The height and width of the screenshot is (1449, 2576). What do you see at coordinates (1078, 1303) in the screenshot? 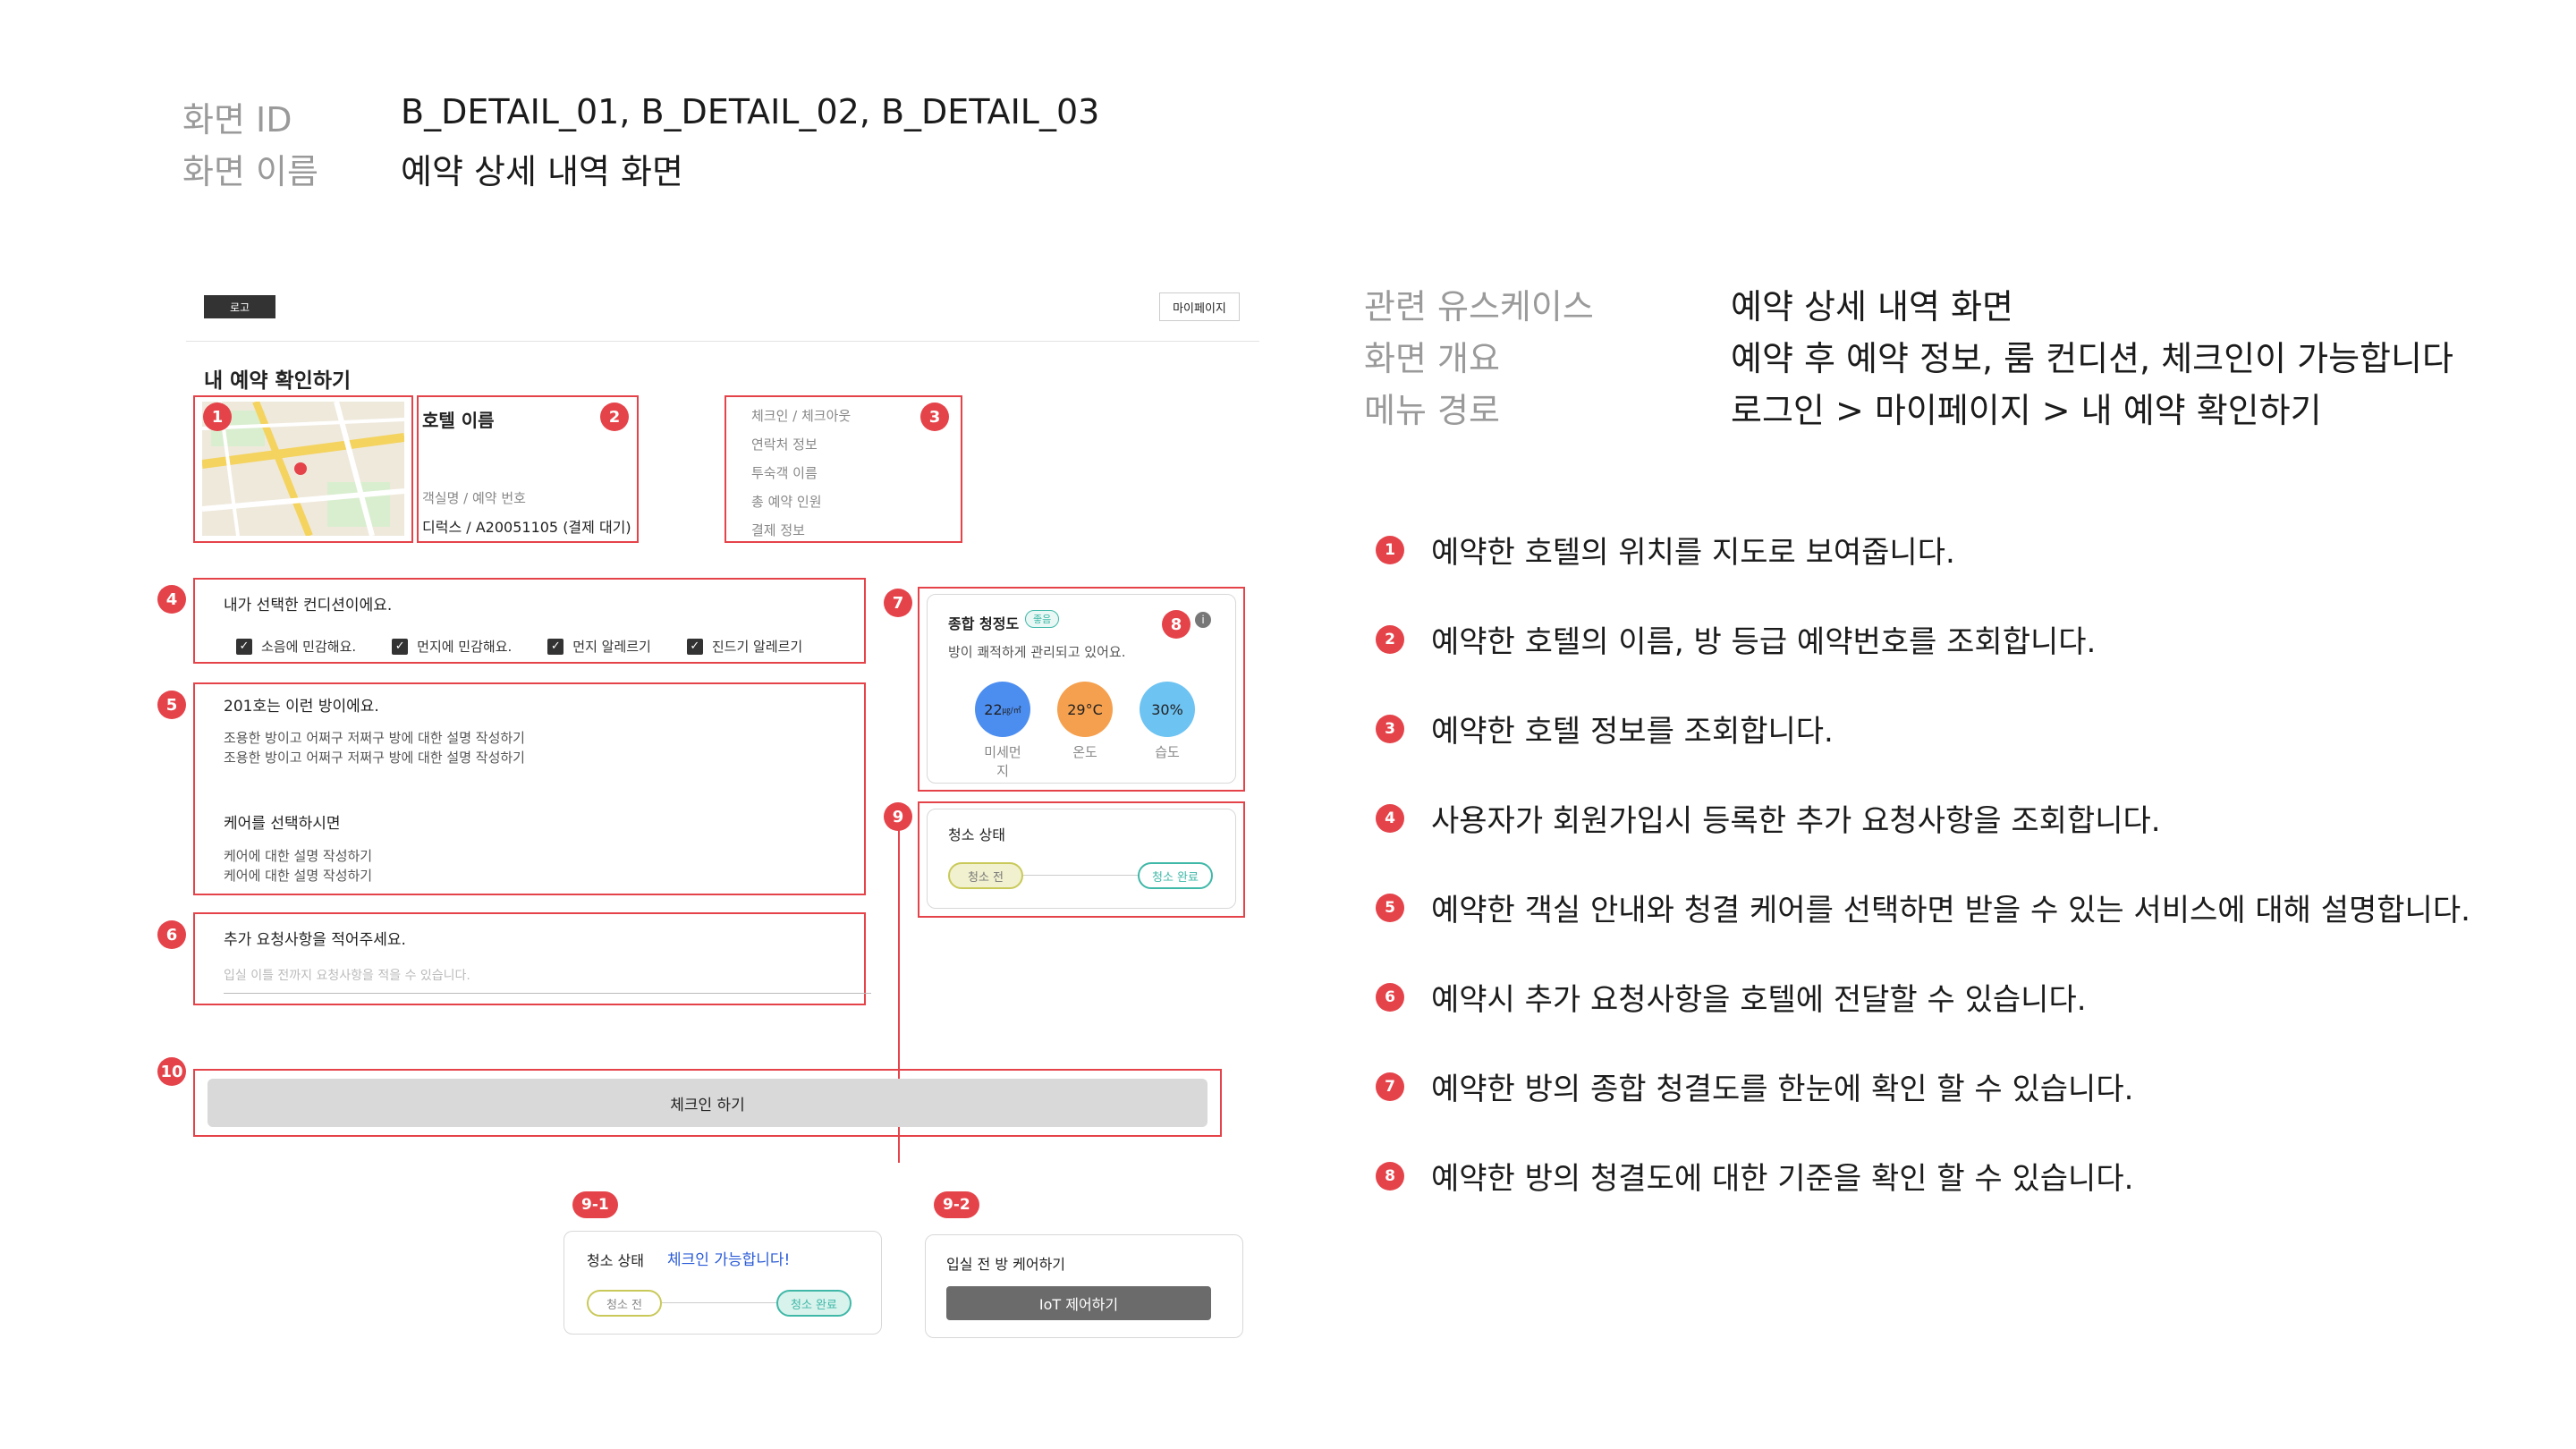
I see `iot-control-button: IoT 제어하기` at bounding box center [1078, 1303].